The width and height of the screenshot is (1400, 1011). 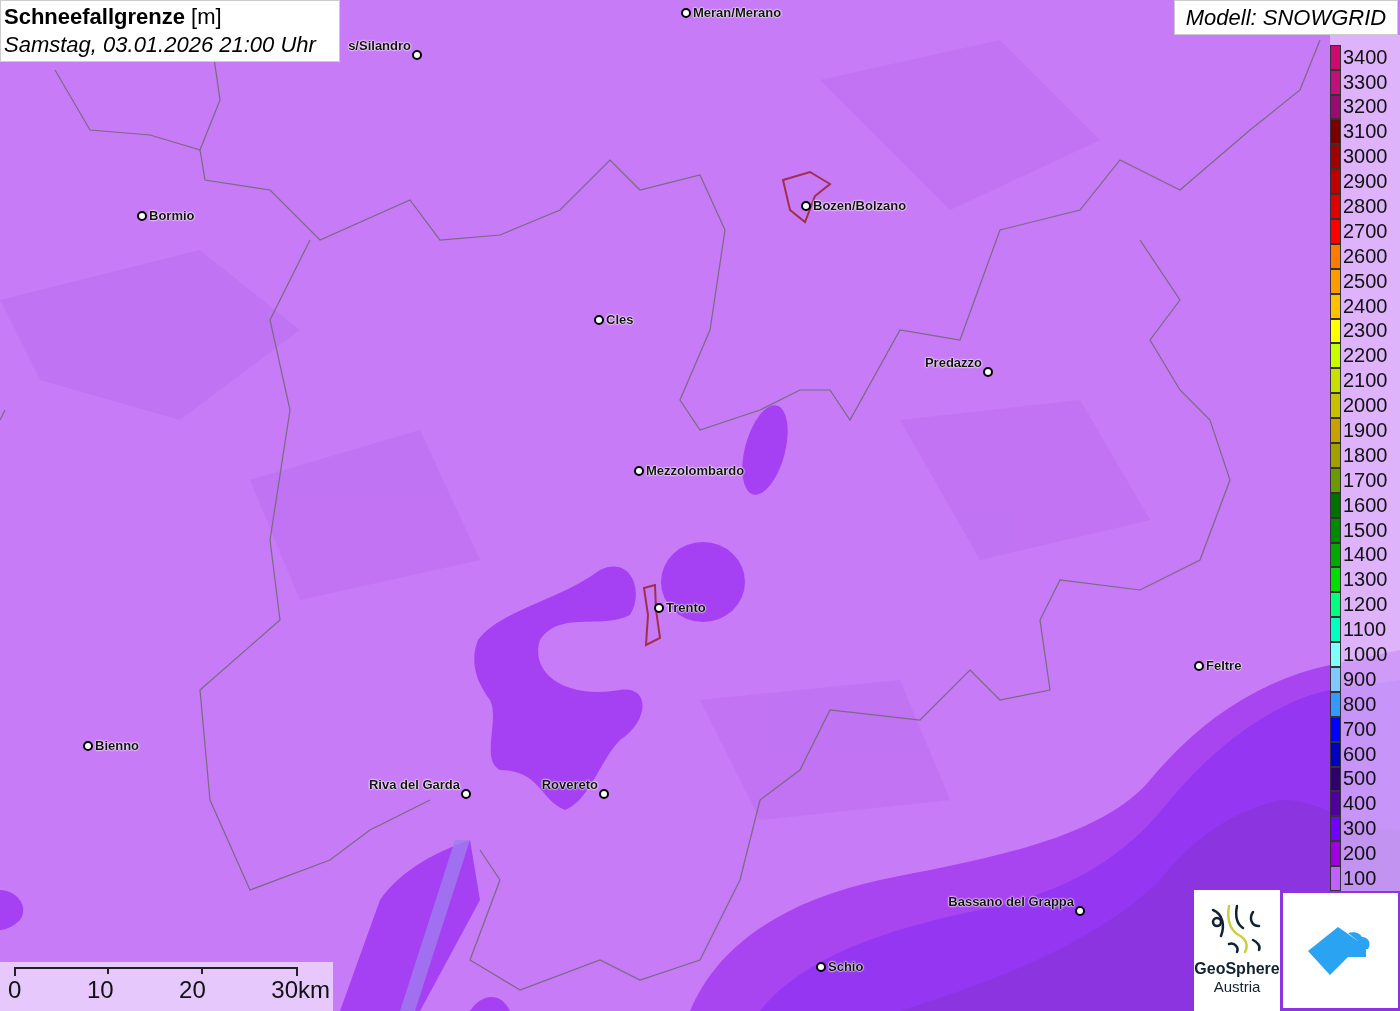 What do you see at coordinates (1365, 455) in the screenshot?
I see `legend-label: 1800` at bounding box center [1365, 455].